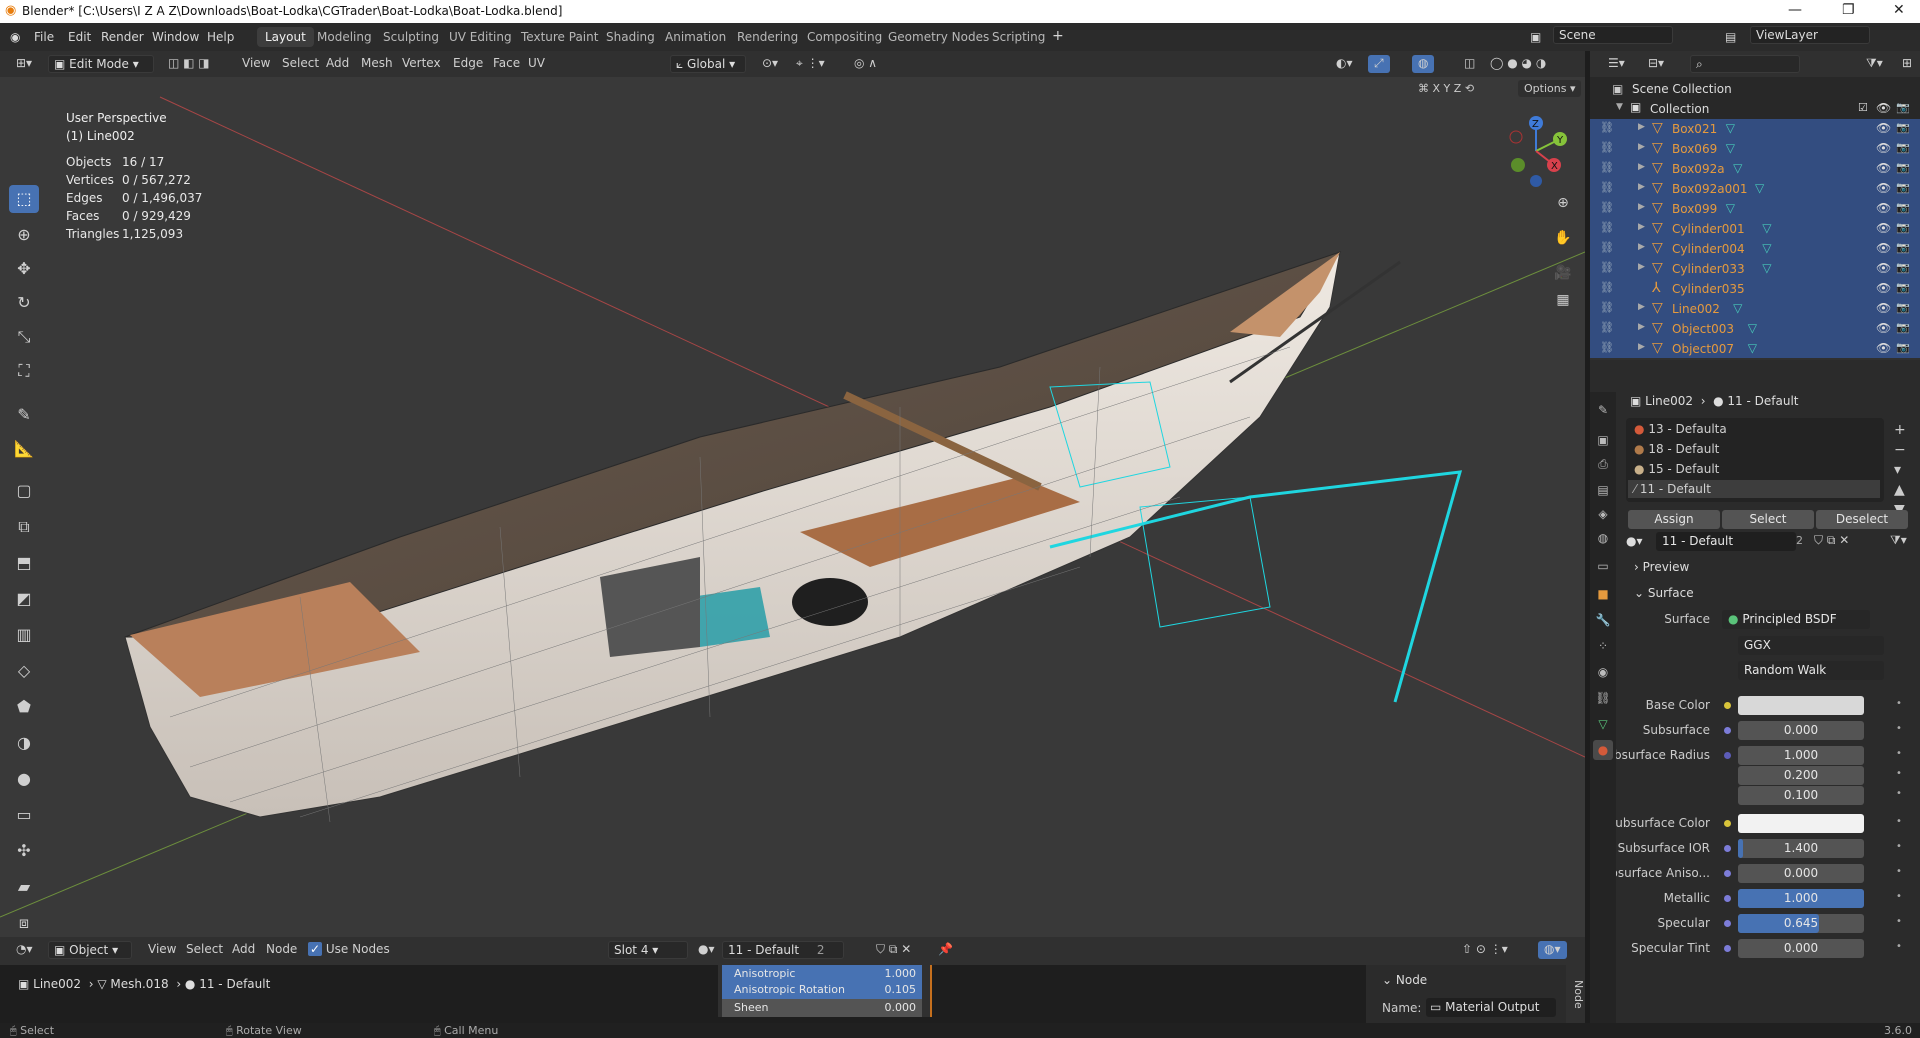 The width and height of the screenshot is (1920, 1038). Describe the element at coordinates (1616, 64) in the screenshot. I see `outliner-editor-type-icon: ☰▾` at that location.